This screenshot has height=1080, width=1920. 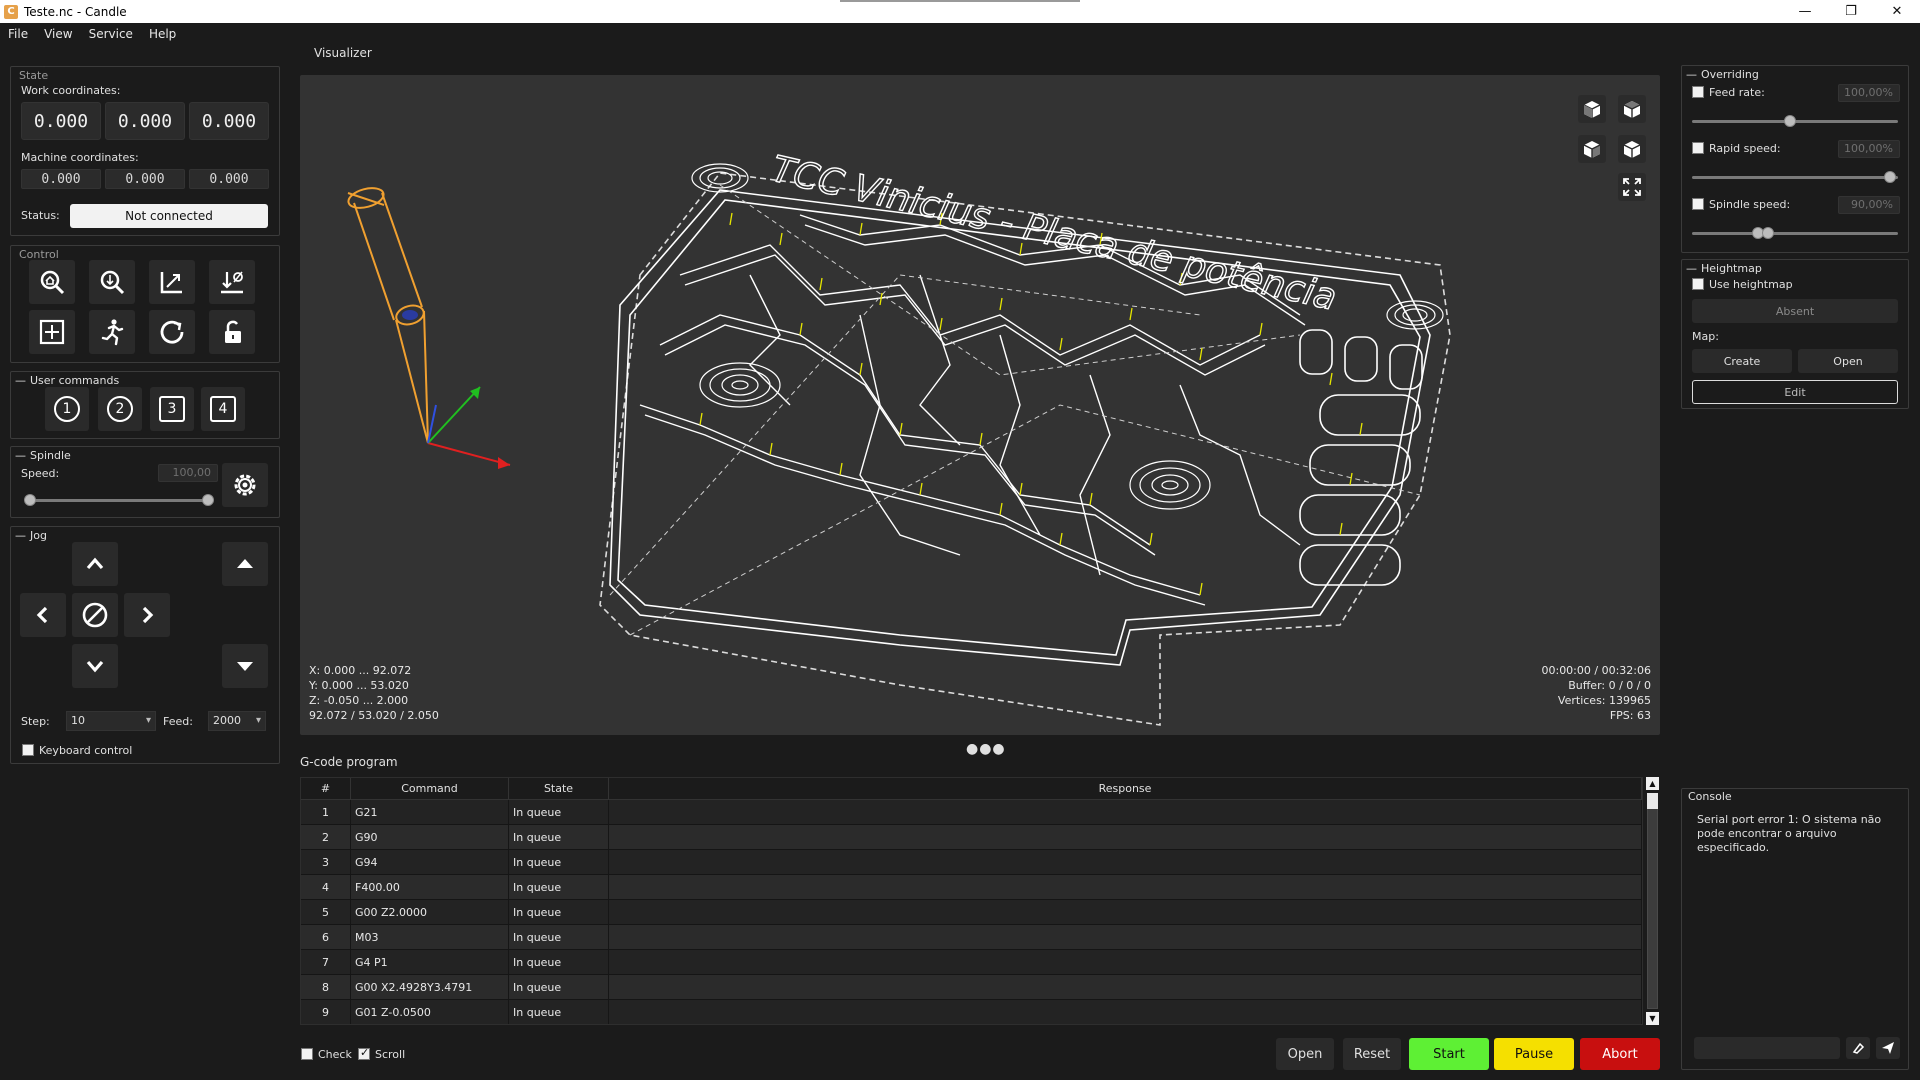 I want to click on bounds-y: Y: 0.000 ... 53.020, so click(x=359, y=685).